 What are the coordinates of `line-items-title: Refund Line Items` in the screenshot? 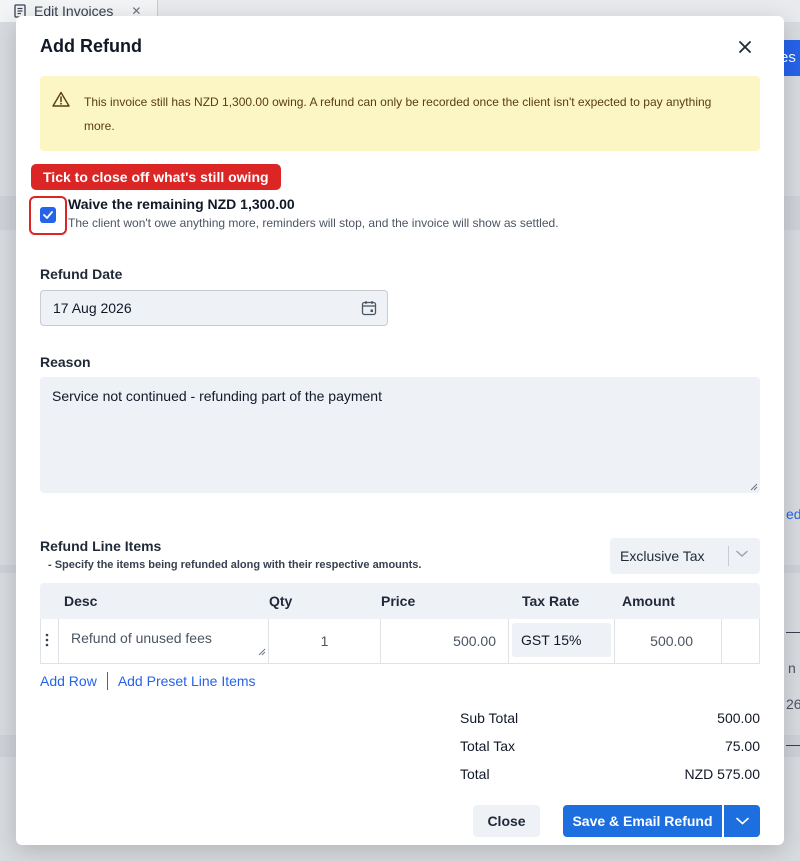 It's located at (101, 546).